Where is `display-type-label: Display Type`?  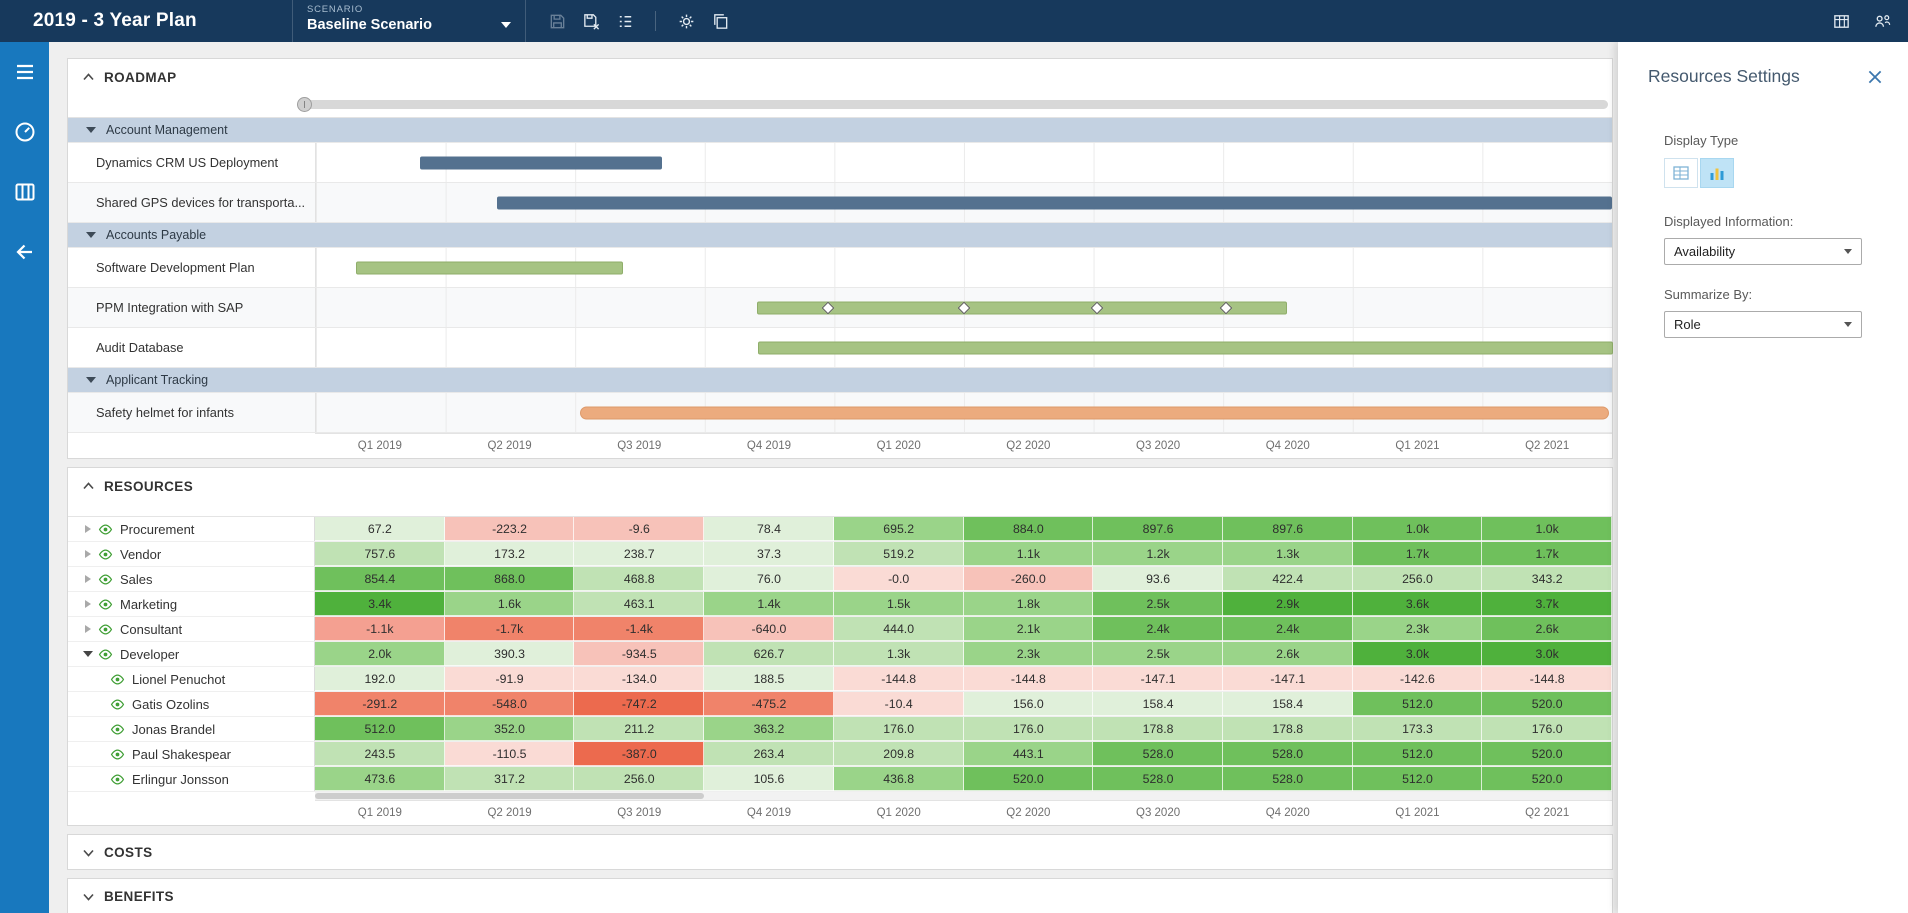
display-type-label: Display Type is located at coordinates (1701, 140).